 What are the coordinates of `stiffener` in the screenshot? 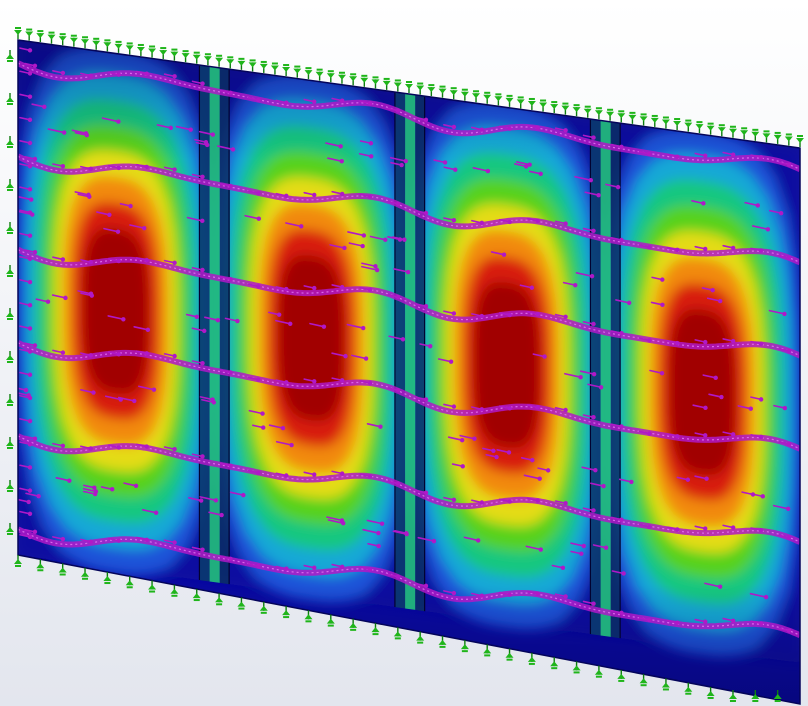 It's located at (214, 325).